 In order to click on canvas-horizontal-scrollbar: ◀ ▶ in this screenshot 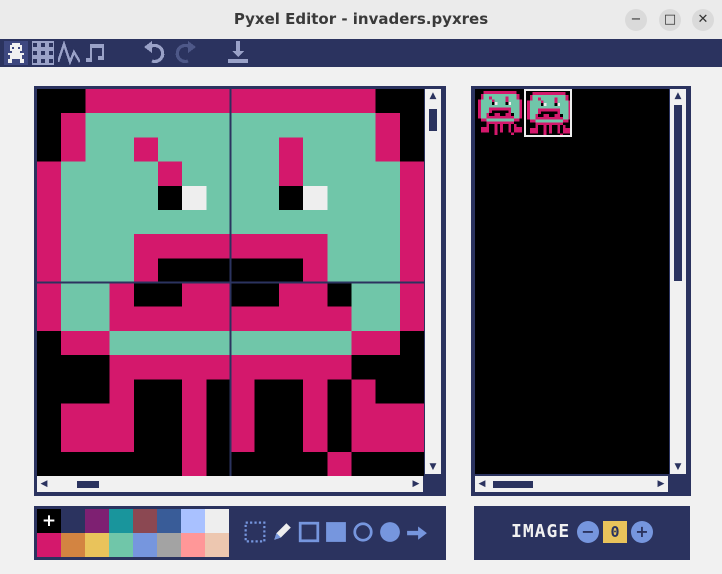, I will do `click(230, 484)`.